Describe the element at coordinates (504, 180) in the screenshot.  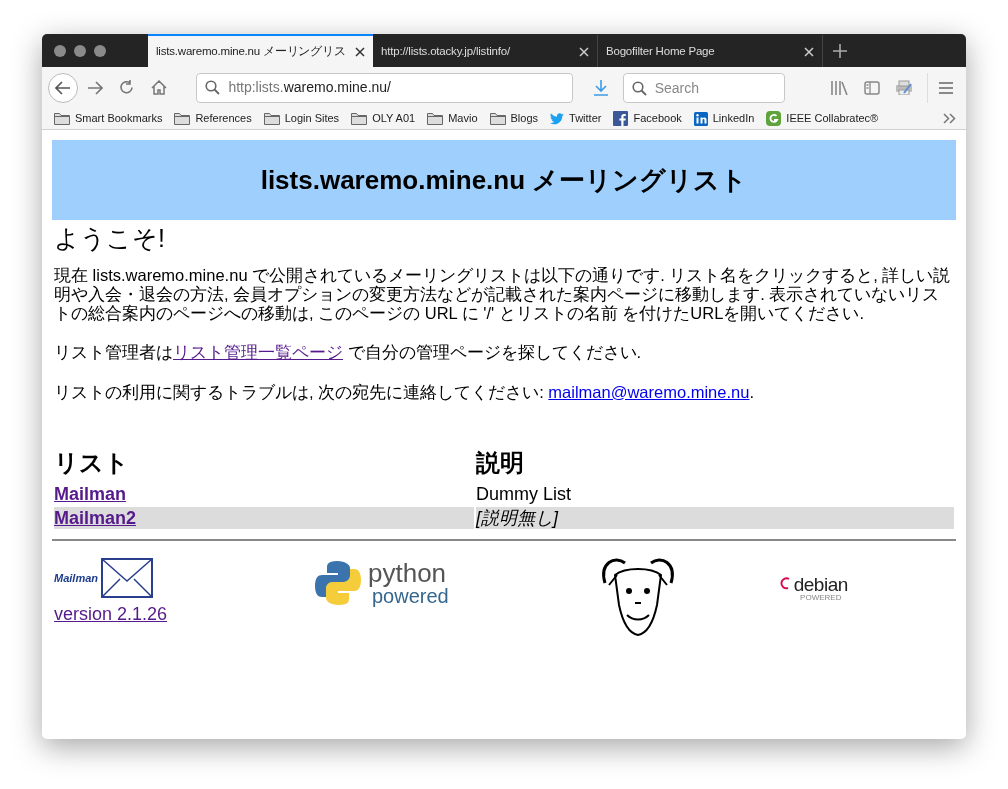
I see `banner-title: lists.waremo.mine.nu メーリングリスト` at that location.